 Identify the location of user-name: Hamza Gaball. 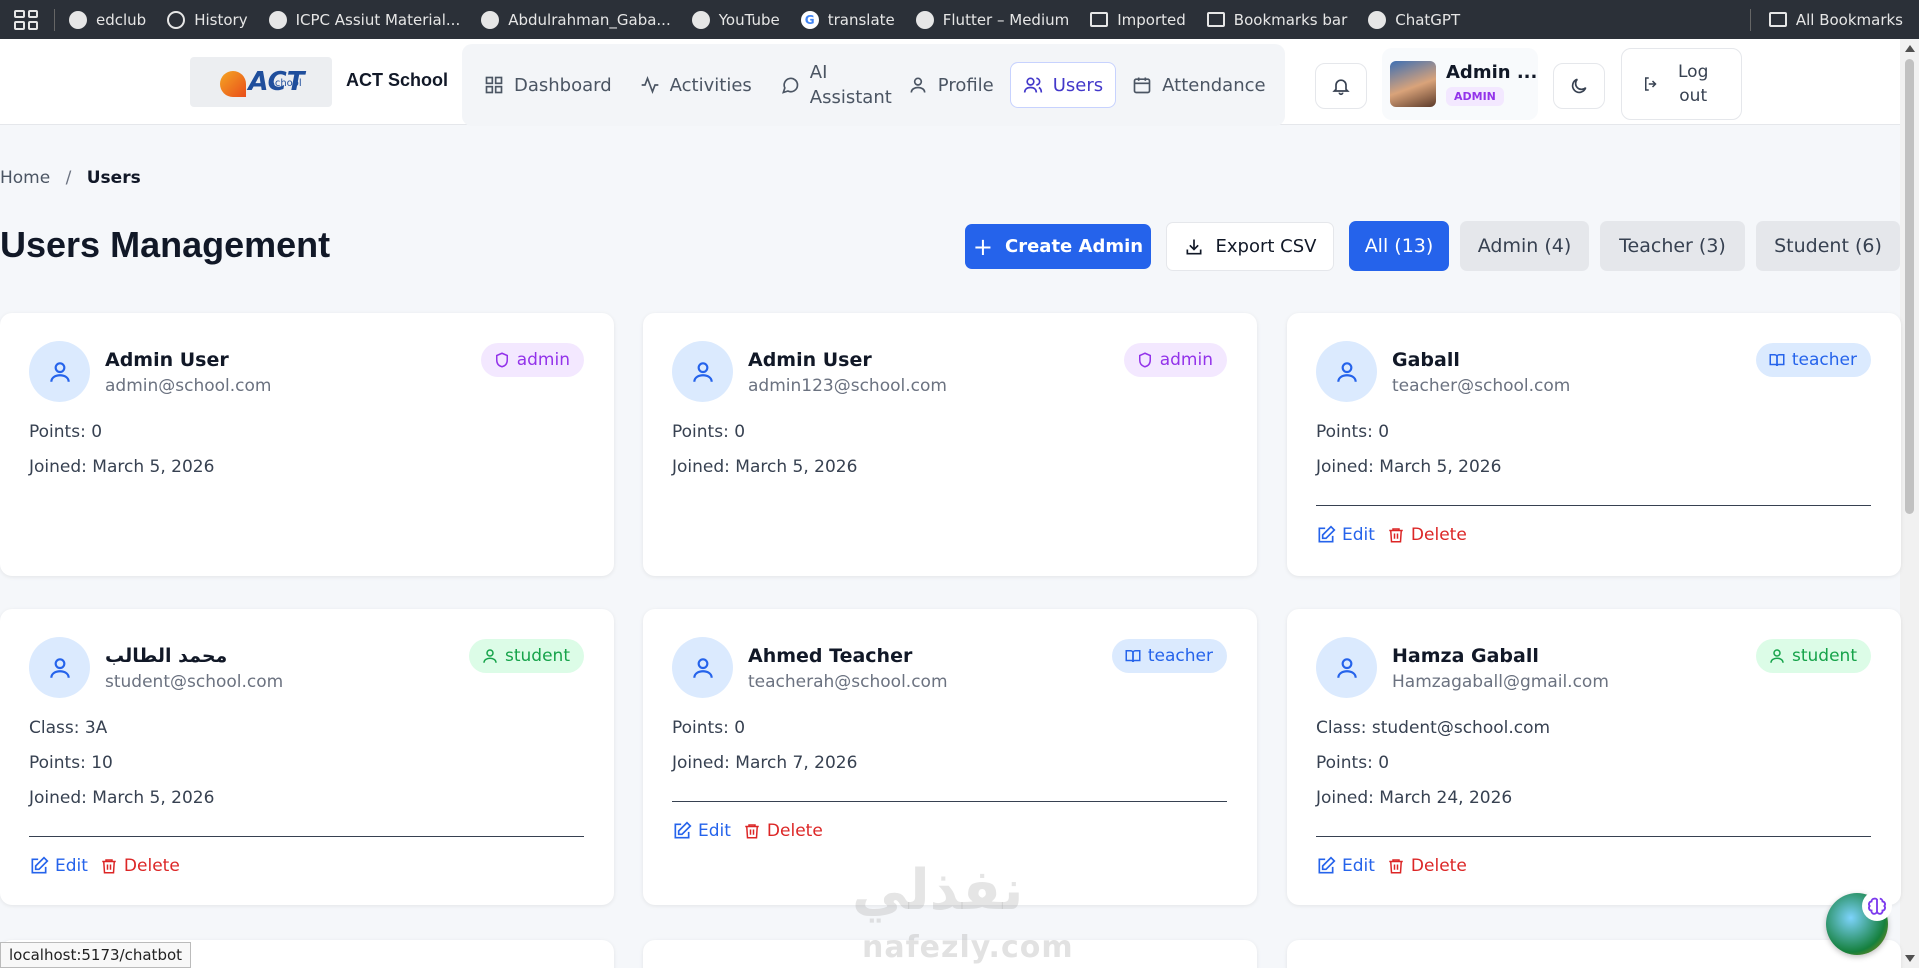
(1465, 656).